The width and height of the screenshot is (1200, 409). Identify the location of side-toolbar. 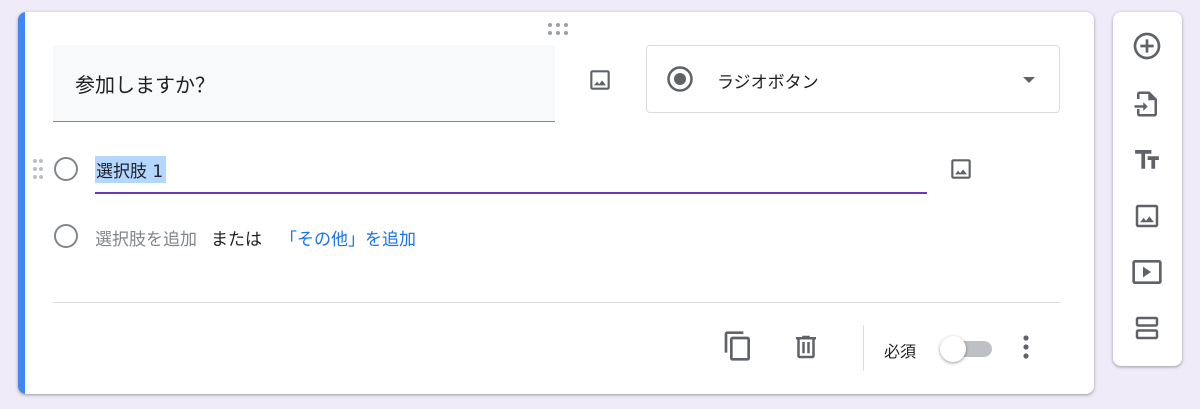
(1147, 189).